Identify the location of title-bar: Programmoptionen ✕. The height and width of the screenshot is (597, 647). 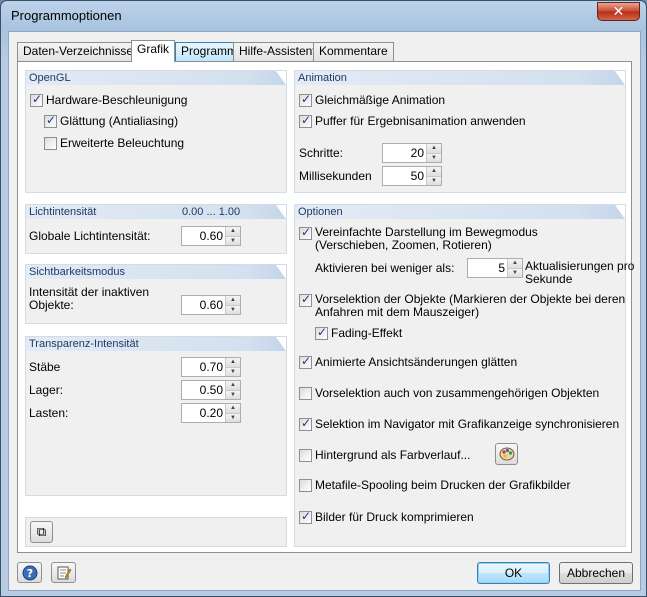
(323, 16).